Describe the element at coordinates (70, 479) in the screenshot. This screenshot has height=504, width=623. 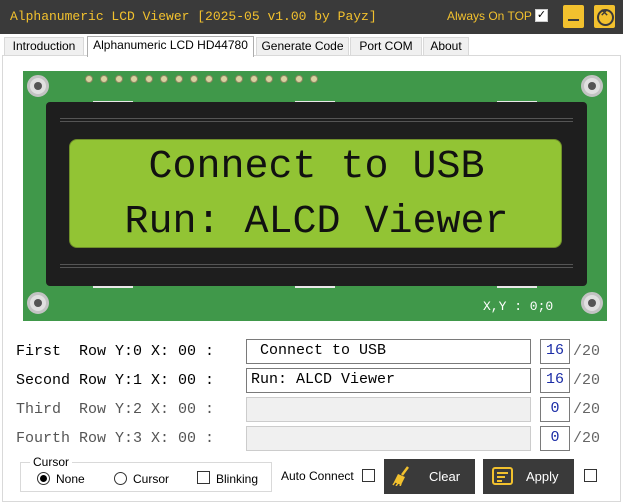
I see `cursor-none-label: None` at that location.